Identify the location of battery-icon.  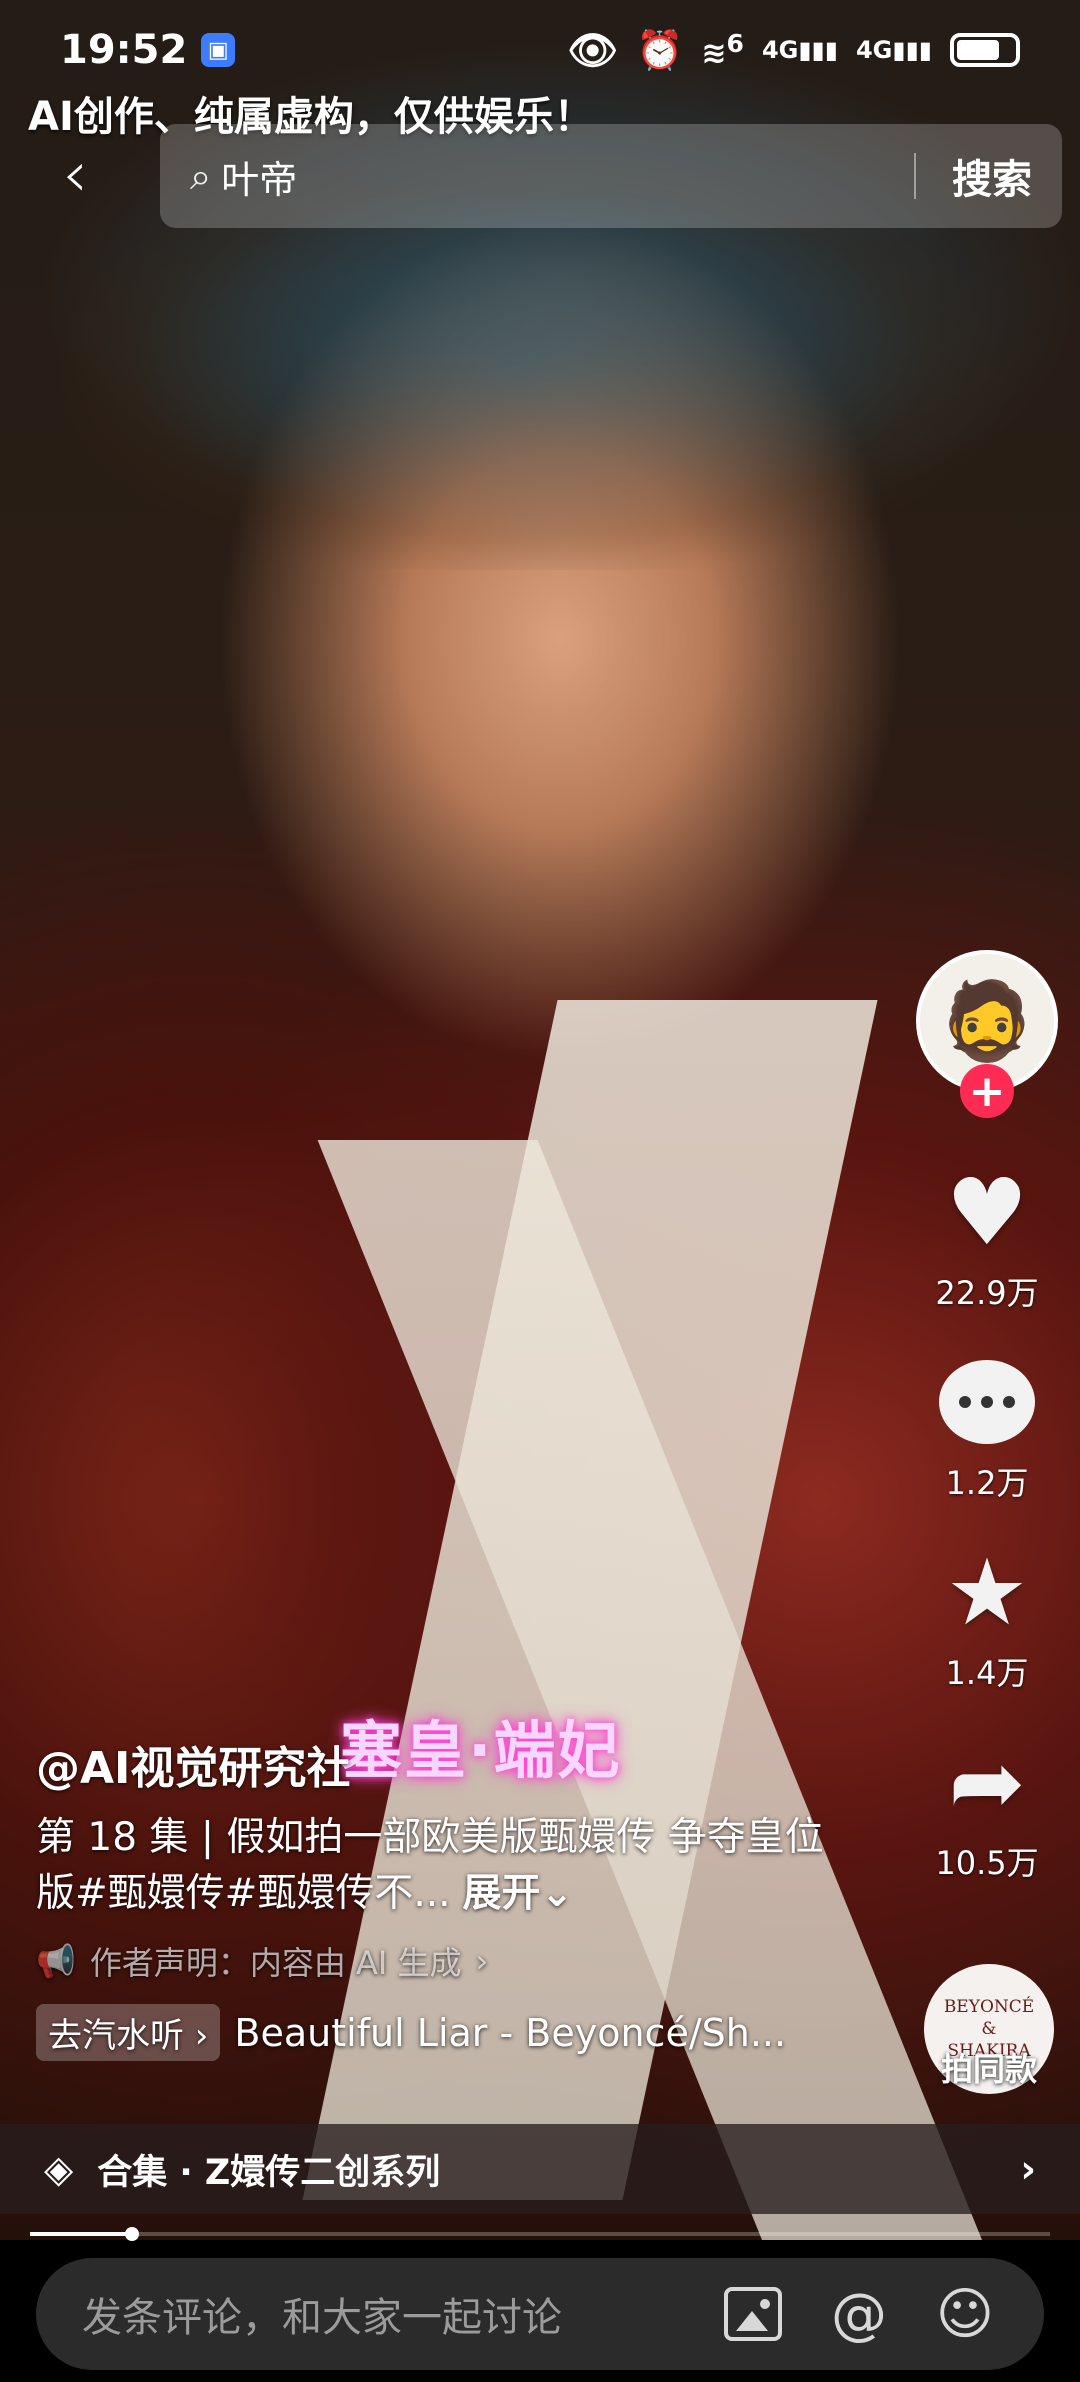
(985, 50).